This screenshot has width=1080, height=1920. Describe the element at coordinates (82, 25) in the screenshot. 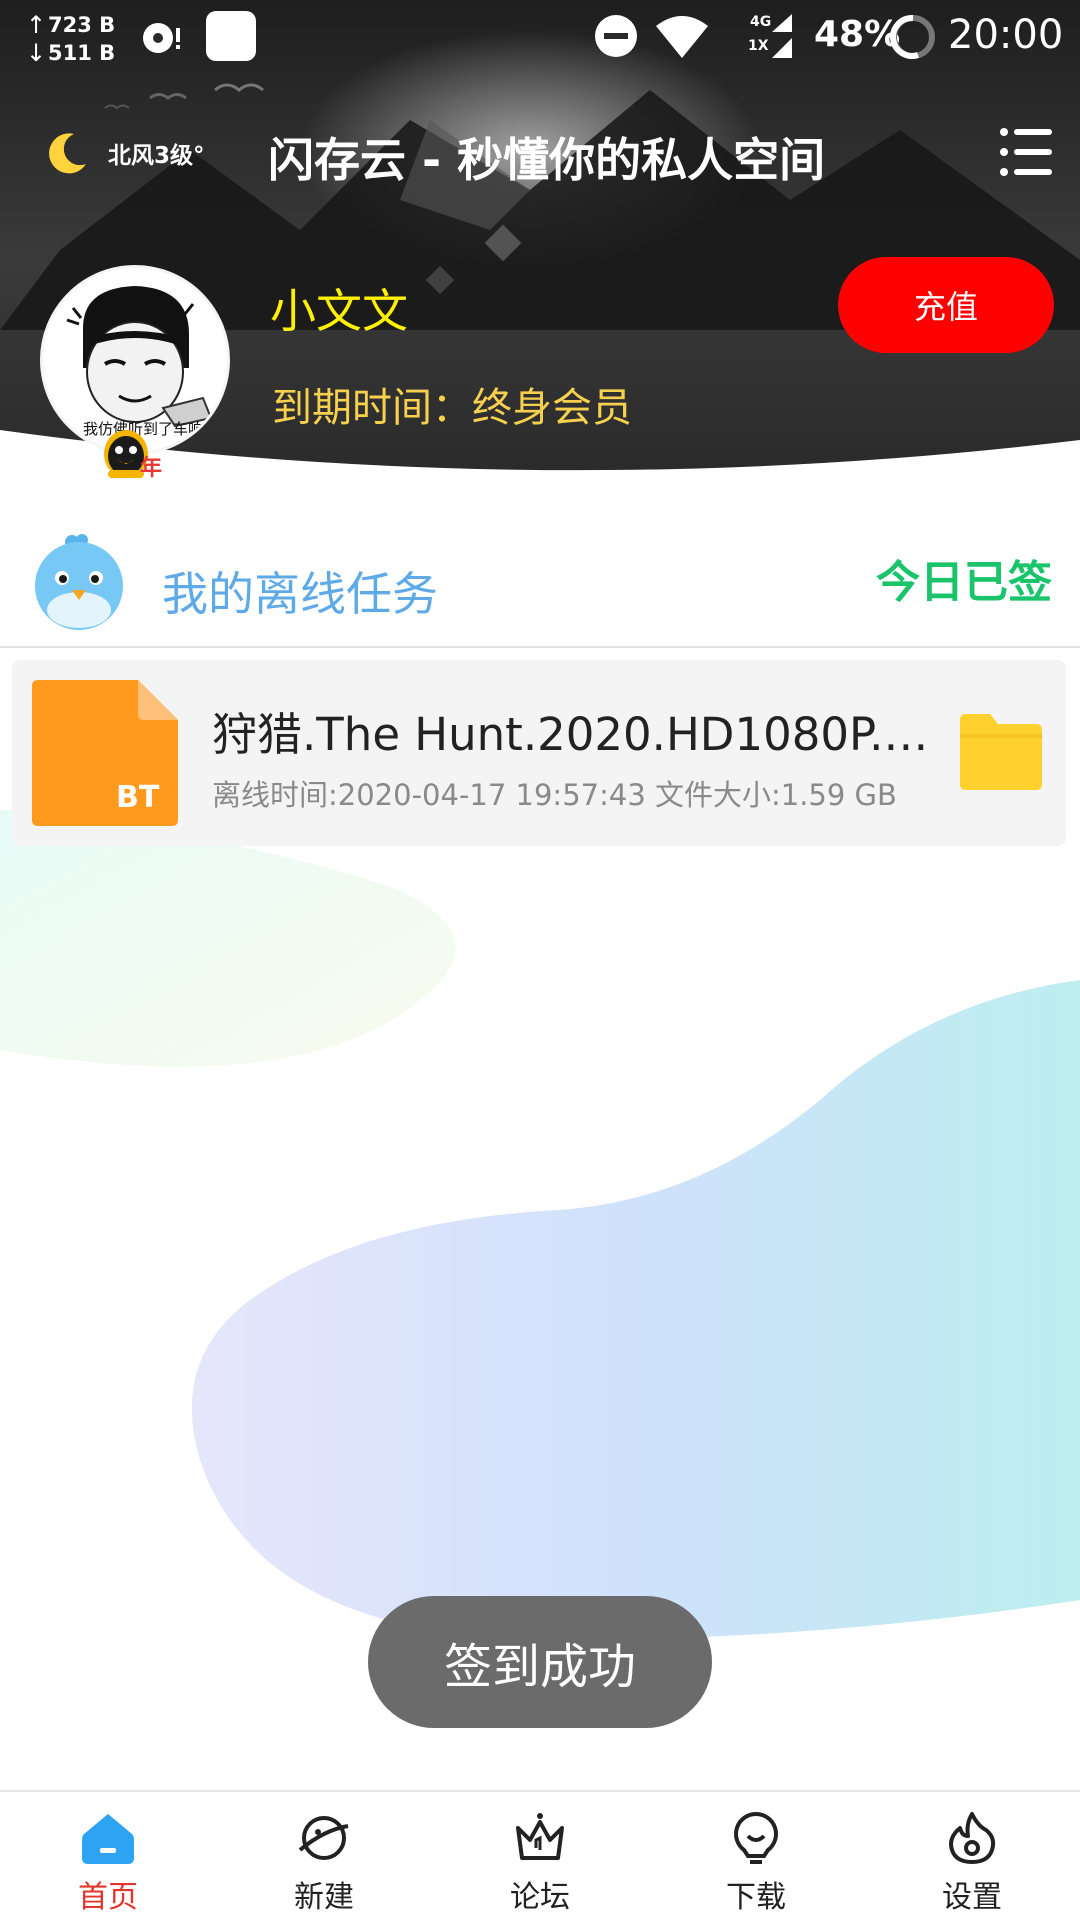

I see `upload-speed: 723 B` at that location.